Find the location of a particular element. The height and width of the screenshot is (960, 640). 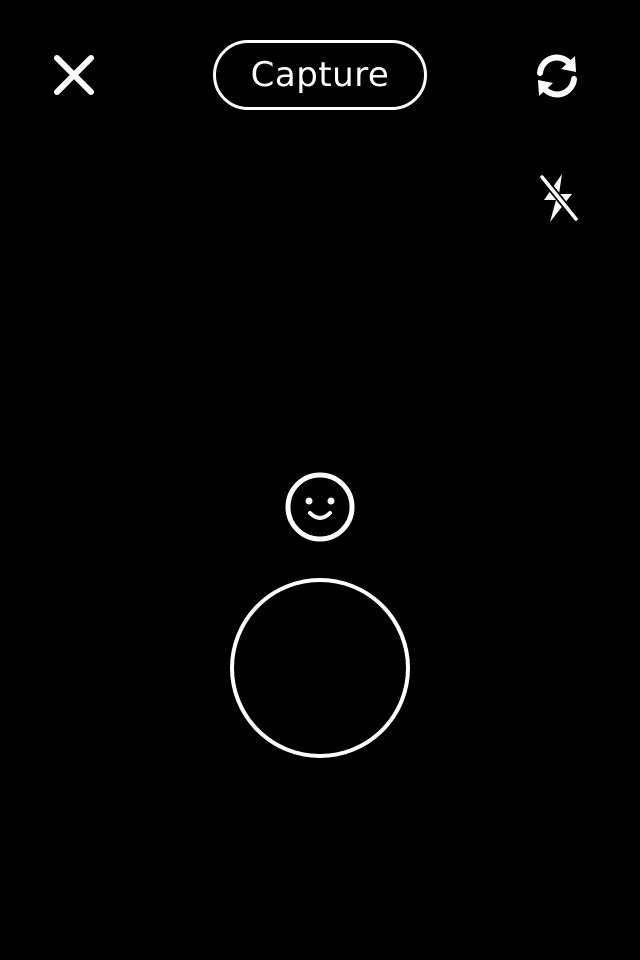

close-button is located at coordinates (74, 75).